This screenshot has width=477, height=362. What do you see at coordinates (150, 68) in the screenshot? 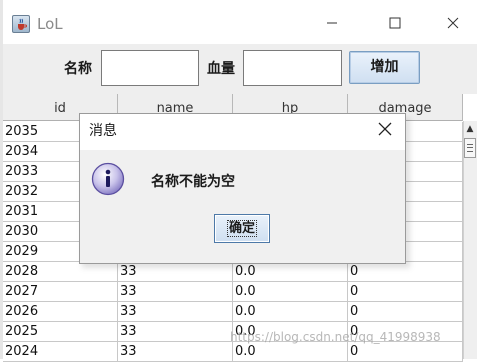
I see `name-input` at bounding box center [150, 68].